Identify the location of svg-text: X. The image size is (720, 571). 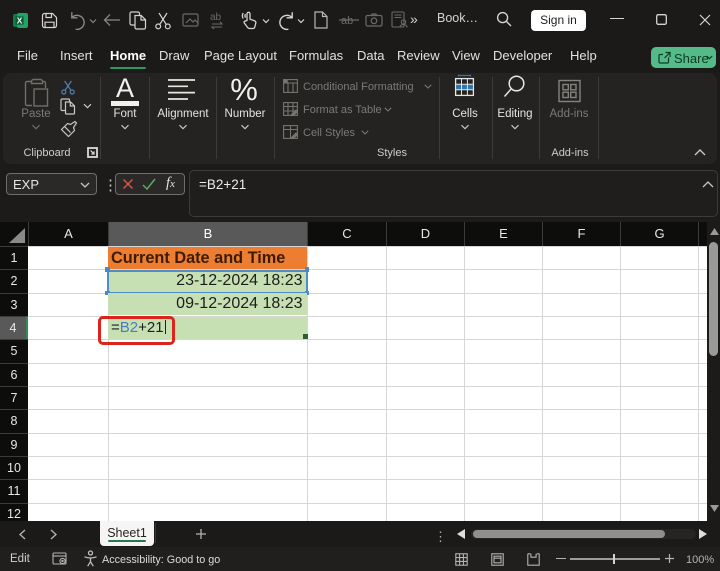
(20, 20).